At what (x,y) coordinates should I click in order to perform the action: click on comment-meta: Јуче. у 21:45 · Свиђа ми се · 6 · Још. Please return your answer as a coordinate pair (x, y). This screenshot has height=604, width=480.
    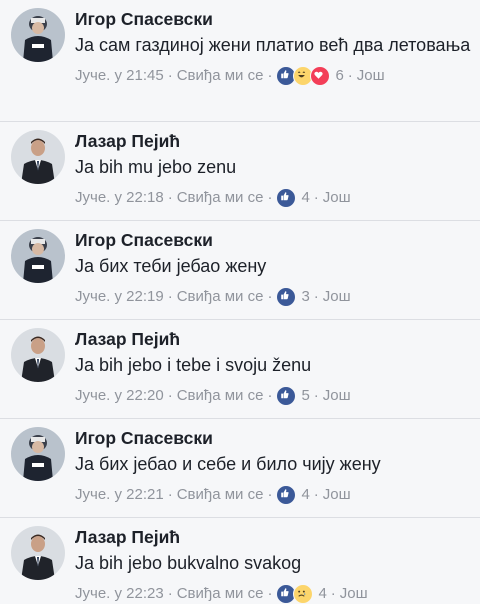
    Looking at the image, I should click on (274, 76).